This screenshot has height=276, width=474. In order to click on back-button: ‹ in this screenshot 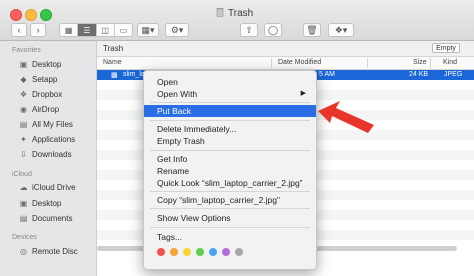, I will do `click(19, 30)`.